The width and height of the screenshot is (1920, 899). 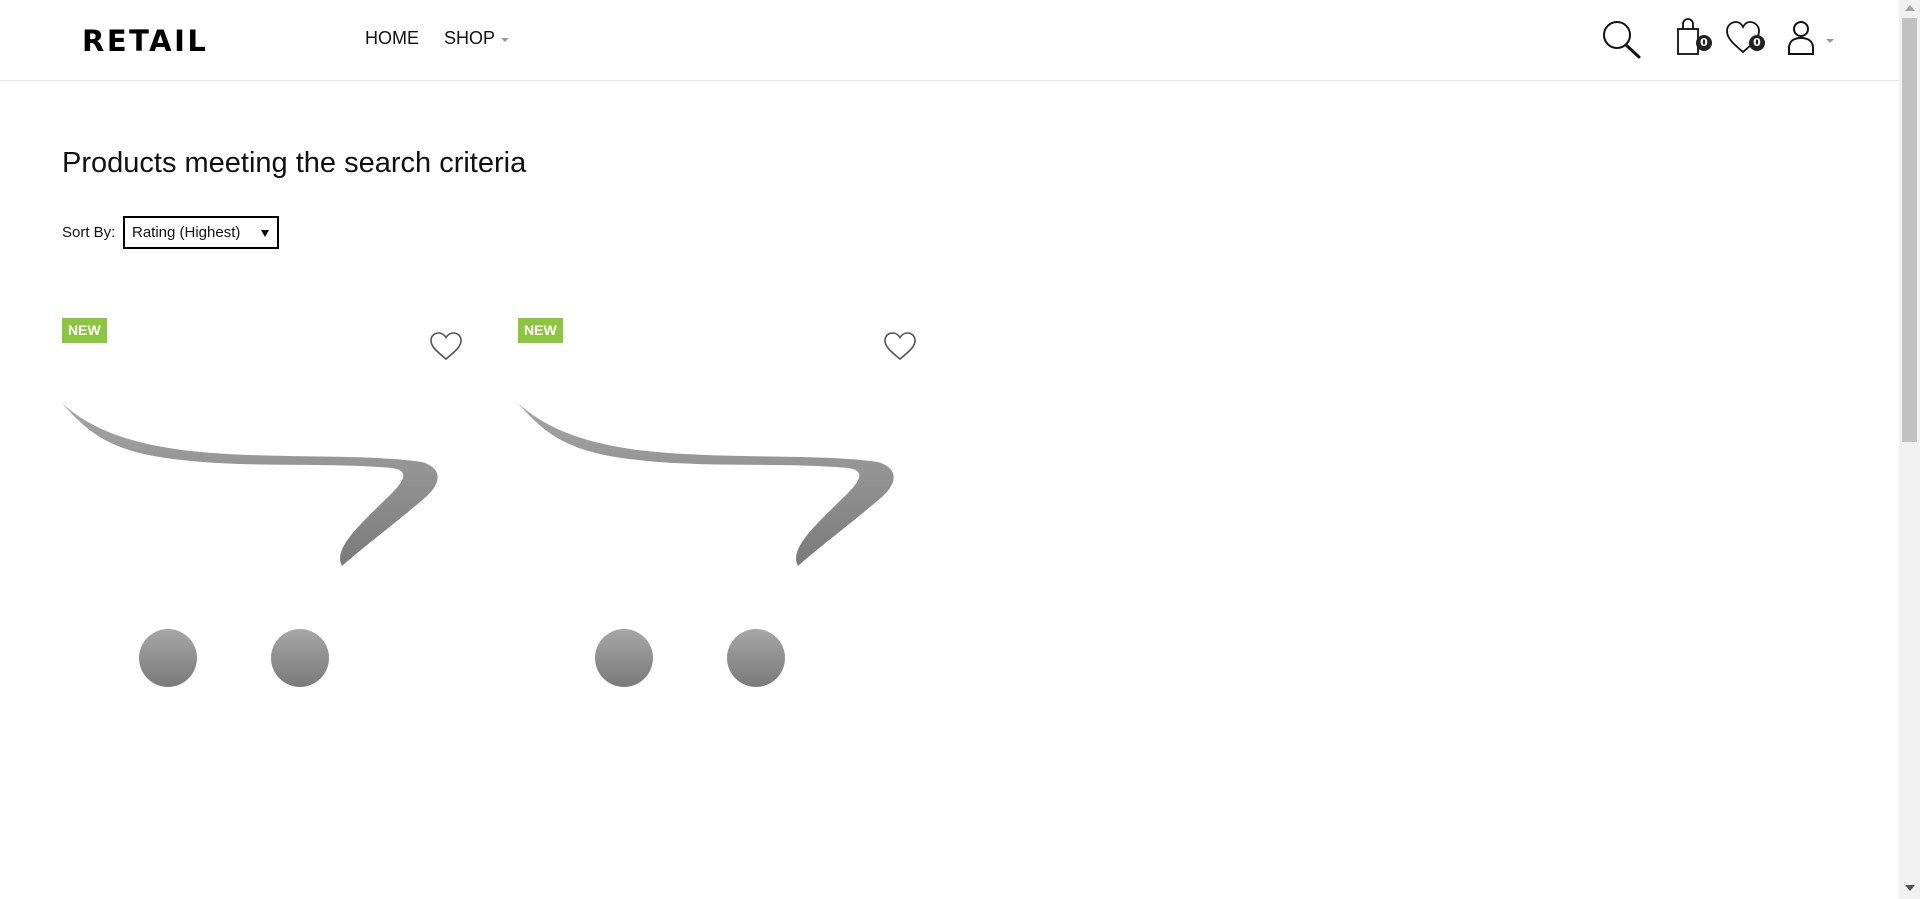 I want to click on main-nav: HOME SHOP, so click(x=437, y=38).